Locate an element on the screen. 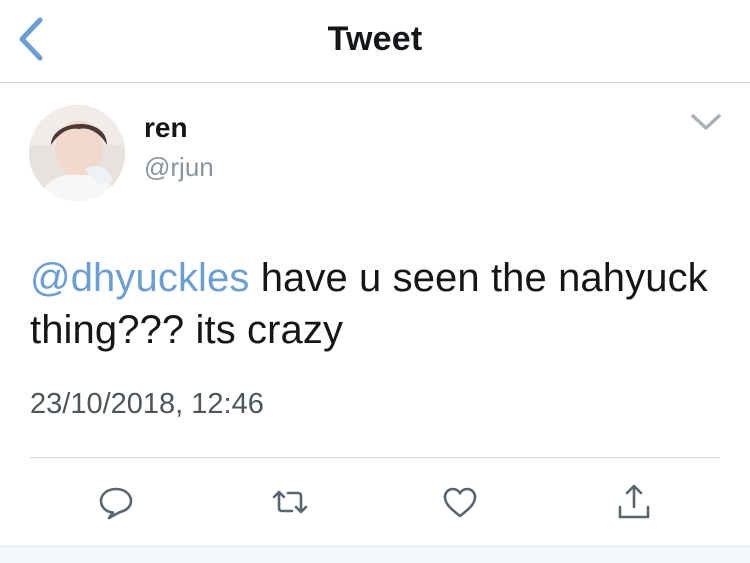 This screenshot has height=563, width=750. like-button is located at coordinates (460, 502).